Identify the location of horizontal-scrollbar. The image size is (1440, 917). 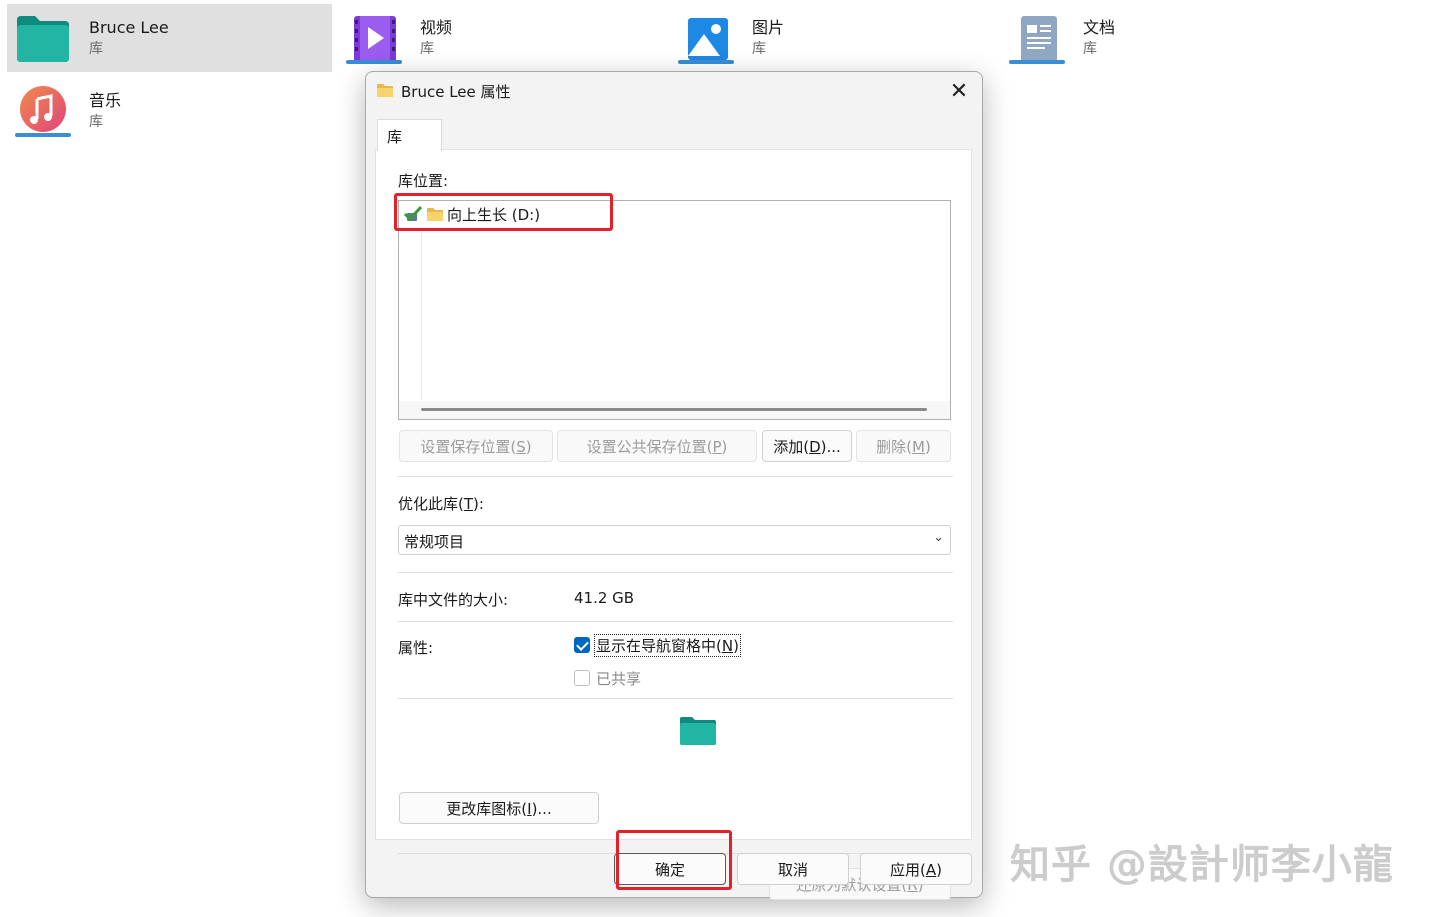
(674, 410).